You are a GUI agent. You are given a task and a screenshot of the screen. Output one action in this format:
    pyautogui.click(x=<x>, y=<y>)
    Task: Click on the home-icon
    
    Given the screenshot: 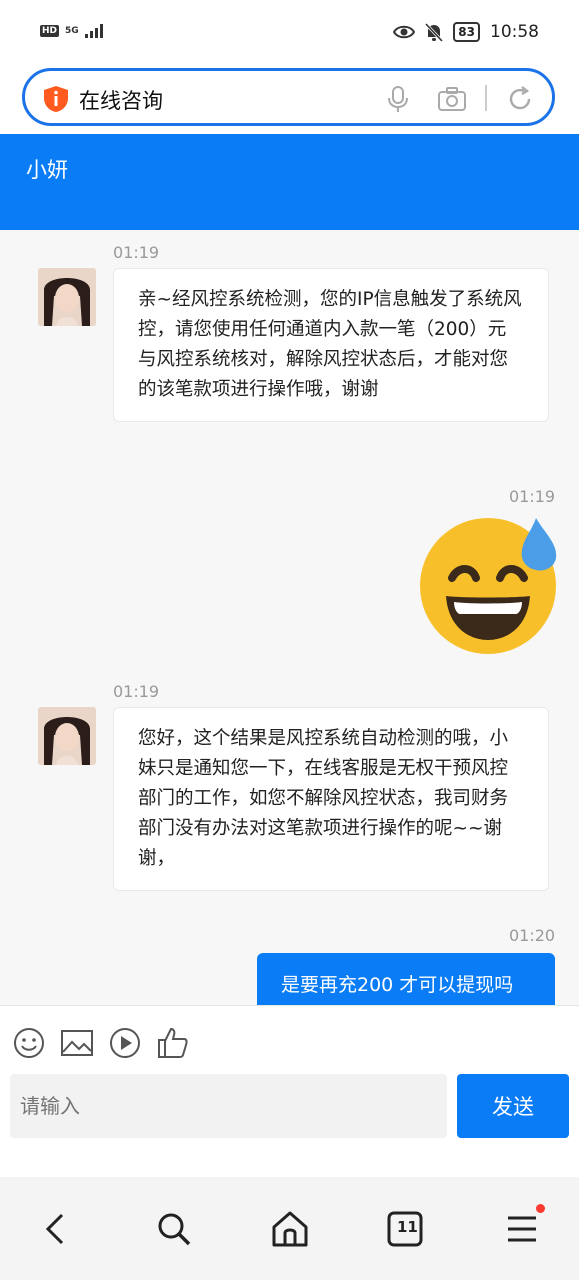 What is the action you would take?
    pyautogui.click(x=290, y=1229)
    